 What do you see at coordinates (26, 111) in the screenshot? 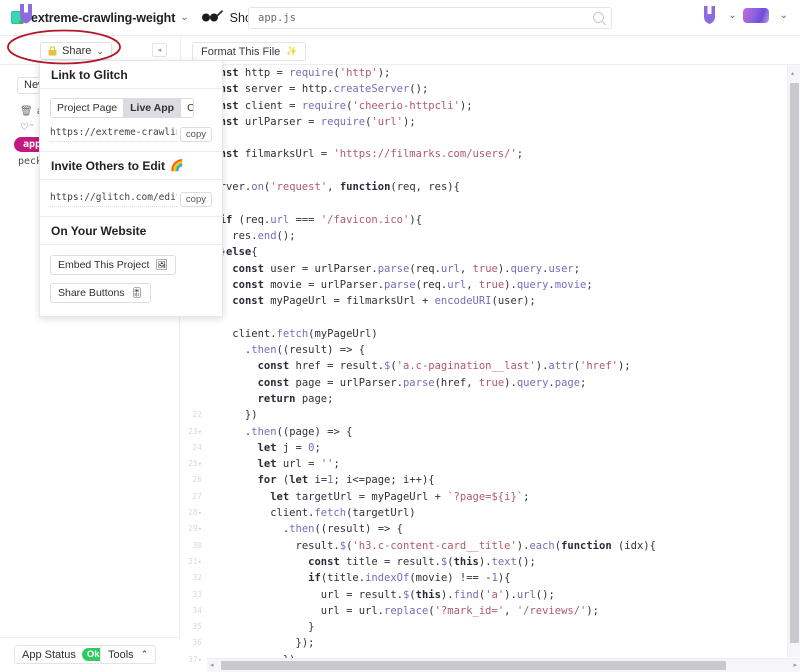
I see `trash-icon: 🗑` at bounding box center [26, 111].